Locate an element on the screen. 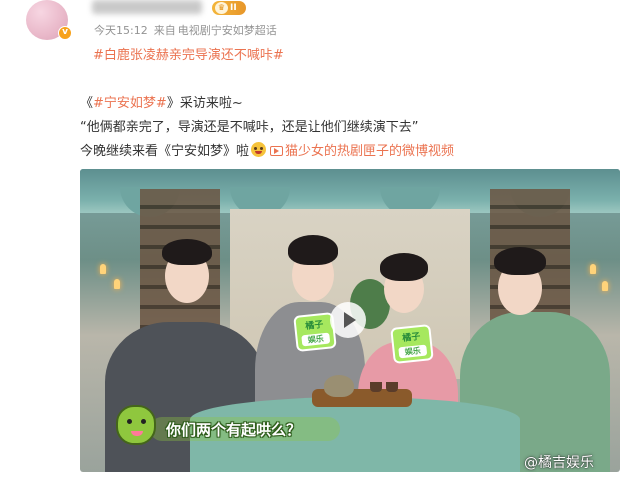  source-prefix: 来自 is located at coordinates (164, 30).